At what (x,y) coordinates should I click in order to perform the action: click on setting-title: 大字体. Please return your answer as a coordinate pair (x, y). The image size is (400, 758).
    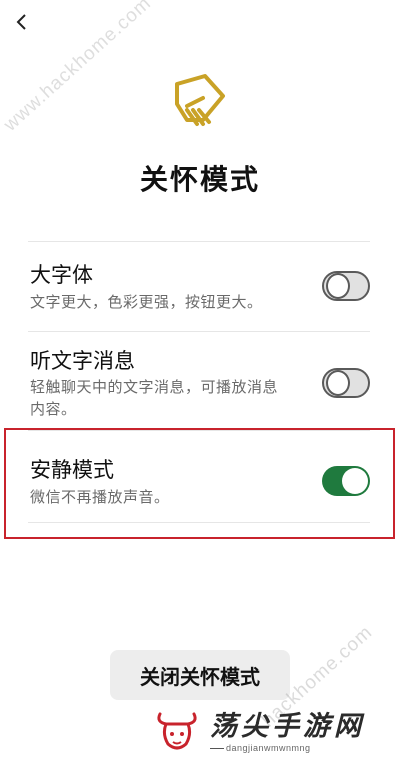
    Looking at the image, I should click on (61, 275).